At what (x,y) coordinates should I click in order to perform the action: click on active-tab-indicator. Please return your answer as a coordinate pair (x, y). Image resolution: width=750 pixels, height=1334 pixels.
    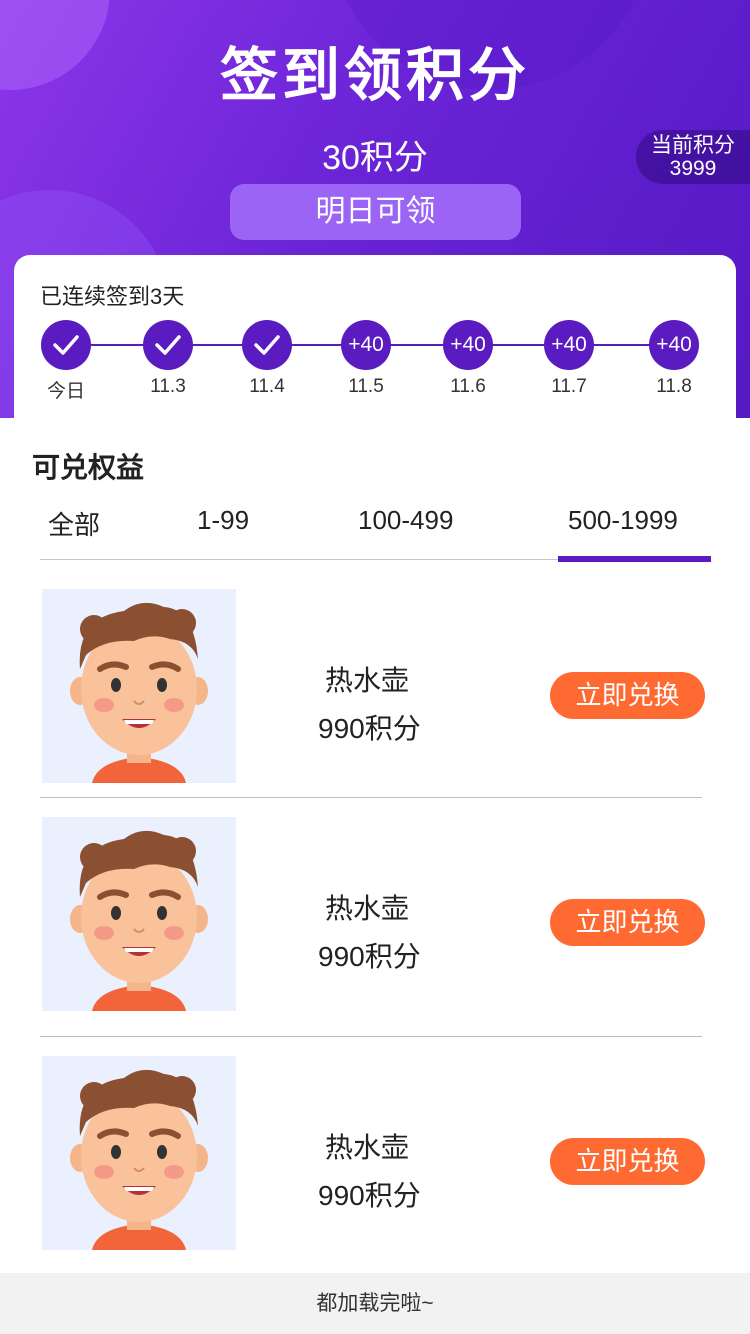
    Looking at the image, I should click on (634, 559).